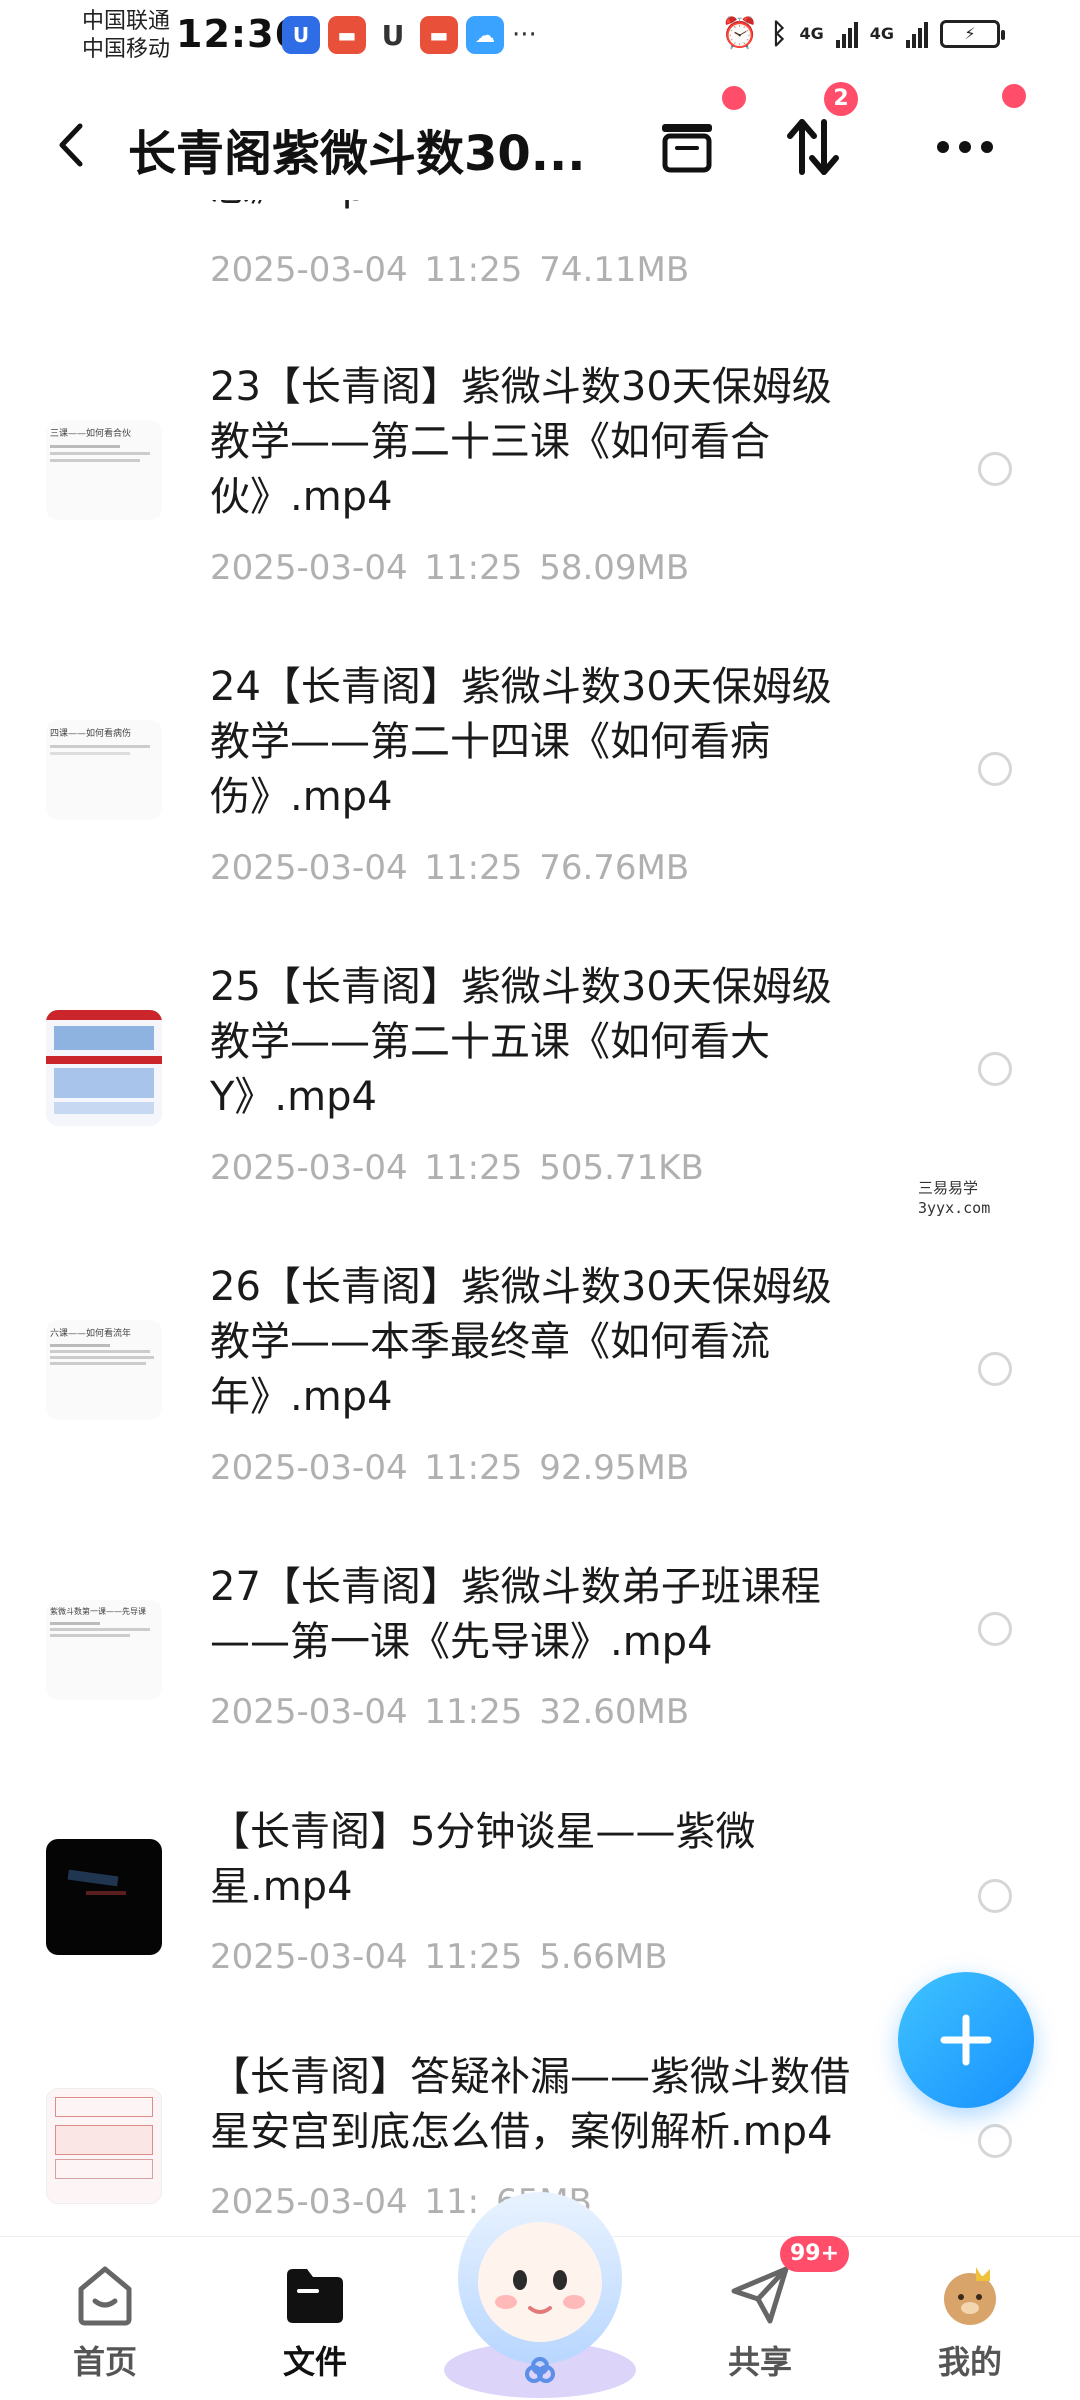 The width and height of the screenshot is (1080, 2400). Describe the element at coordinates (521, 1042) in the screenshot. I see `file-name: 25【长青阁】紫微斗数30天保姆级教学——第二十五课《如何看大Y》.mp4` at that location.